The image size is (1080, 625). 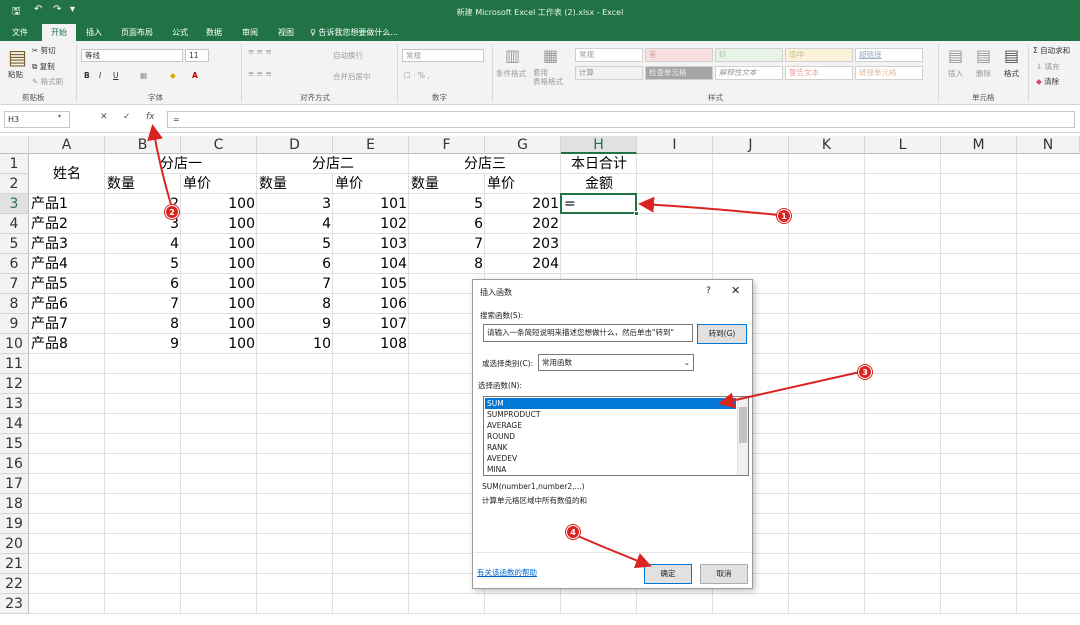 I want to click on column-header-k: K, so click(x=827, y=145).